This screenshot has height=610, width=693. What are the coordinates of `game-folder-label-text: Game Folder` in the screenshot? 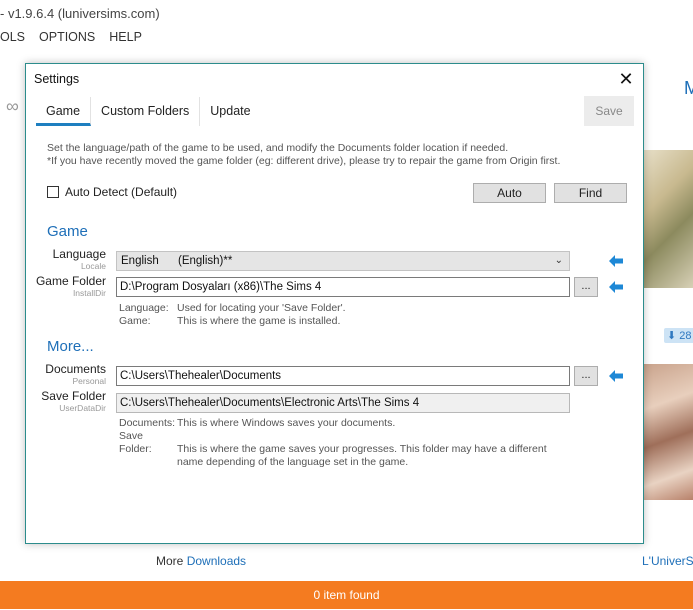 It's located at (70, 281).